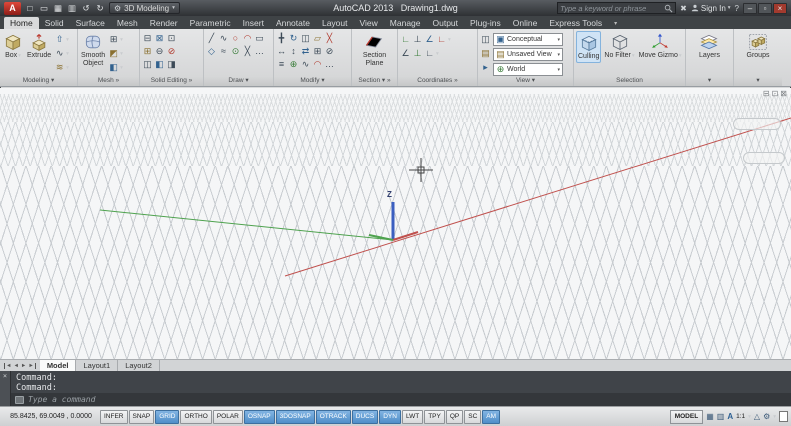 This screenshot has width=791, height=426. I want to click on circle-icon: ○, so click(235, 39).